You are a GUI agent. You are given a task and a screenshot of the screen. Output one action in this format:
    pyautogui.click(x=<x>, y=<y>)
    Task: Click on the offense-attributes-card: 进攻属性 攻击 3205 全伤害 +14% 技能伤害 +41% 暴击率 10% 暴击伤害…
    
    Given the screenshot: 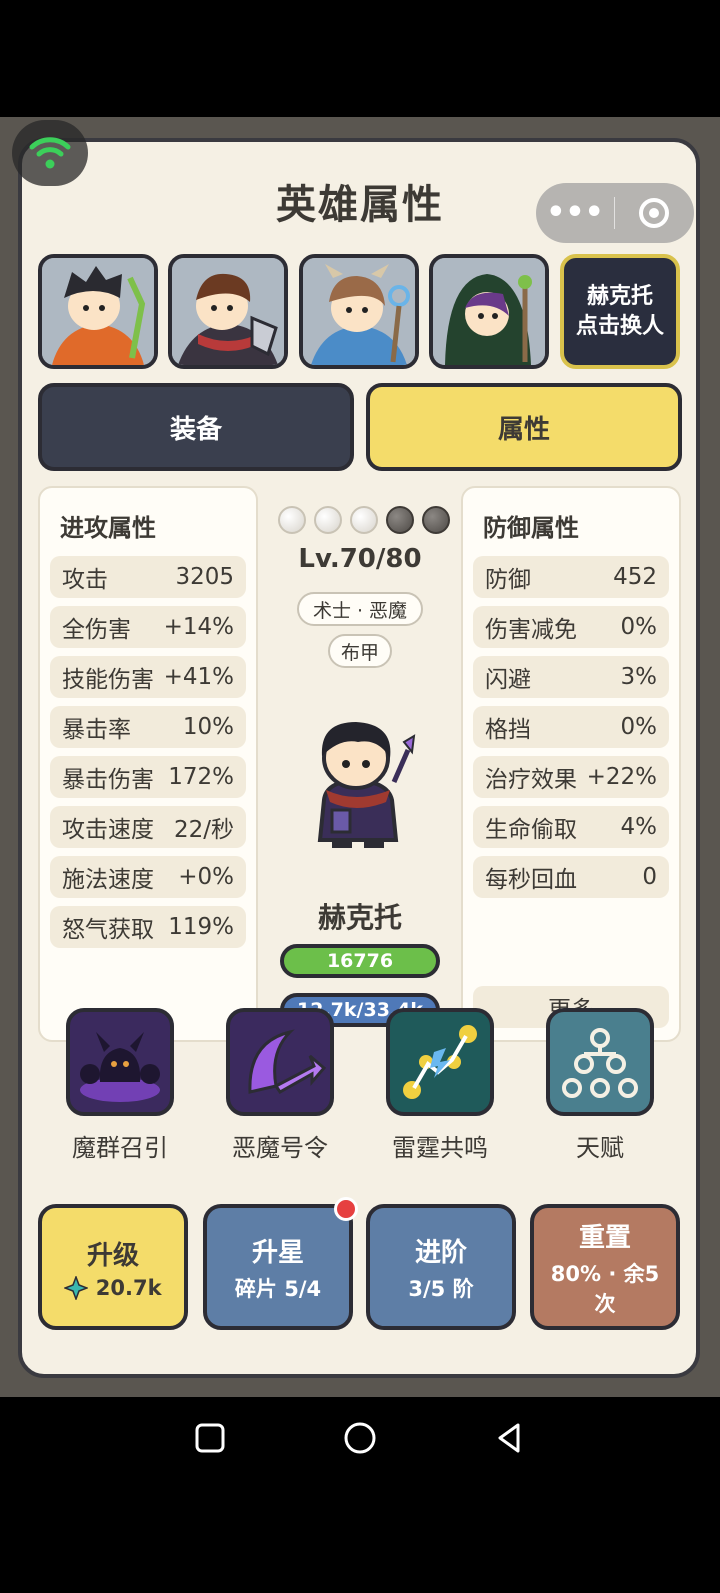 What is the action you would take?
    pyautogui.click(x=148, y=764)
    